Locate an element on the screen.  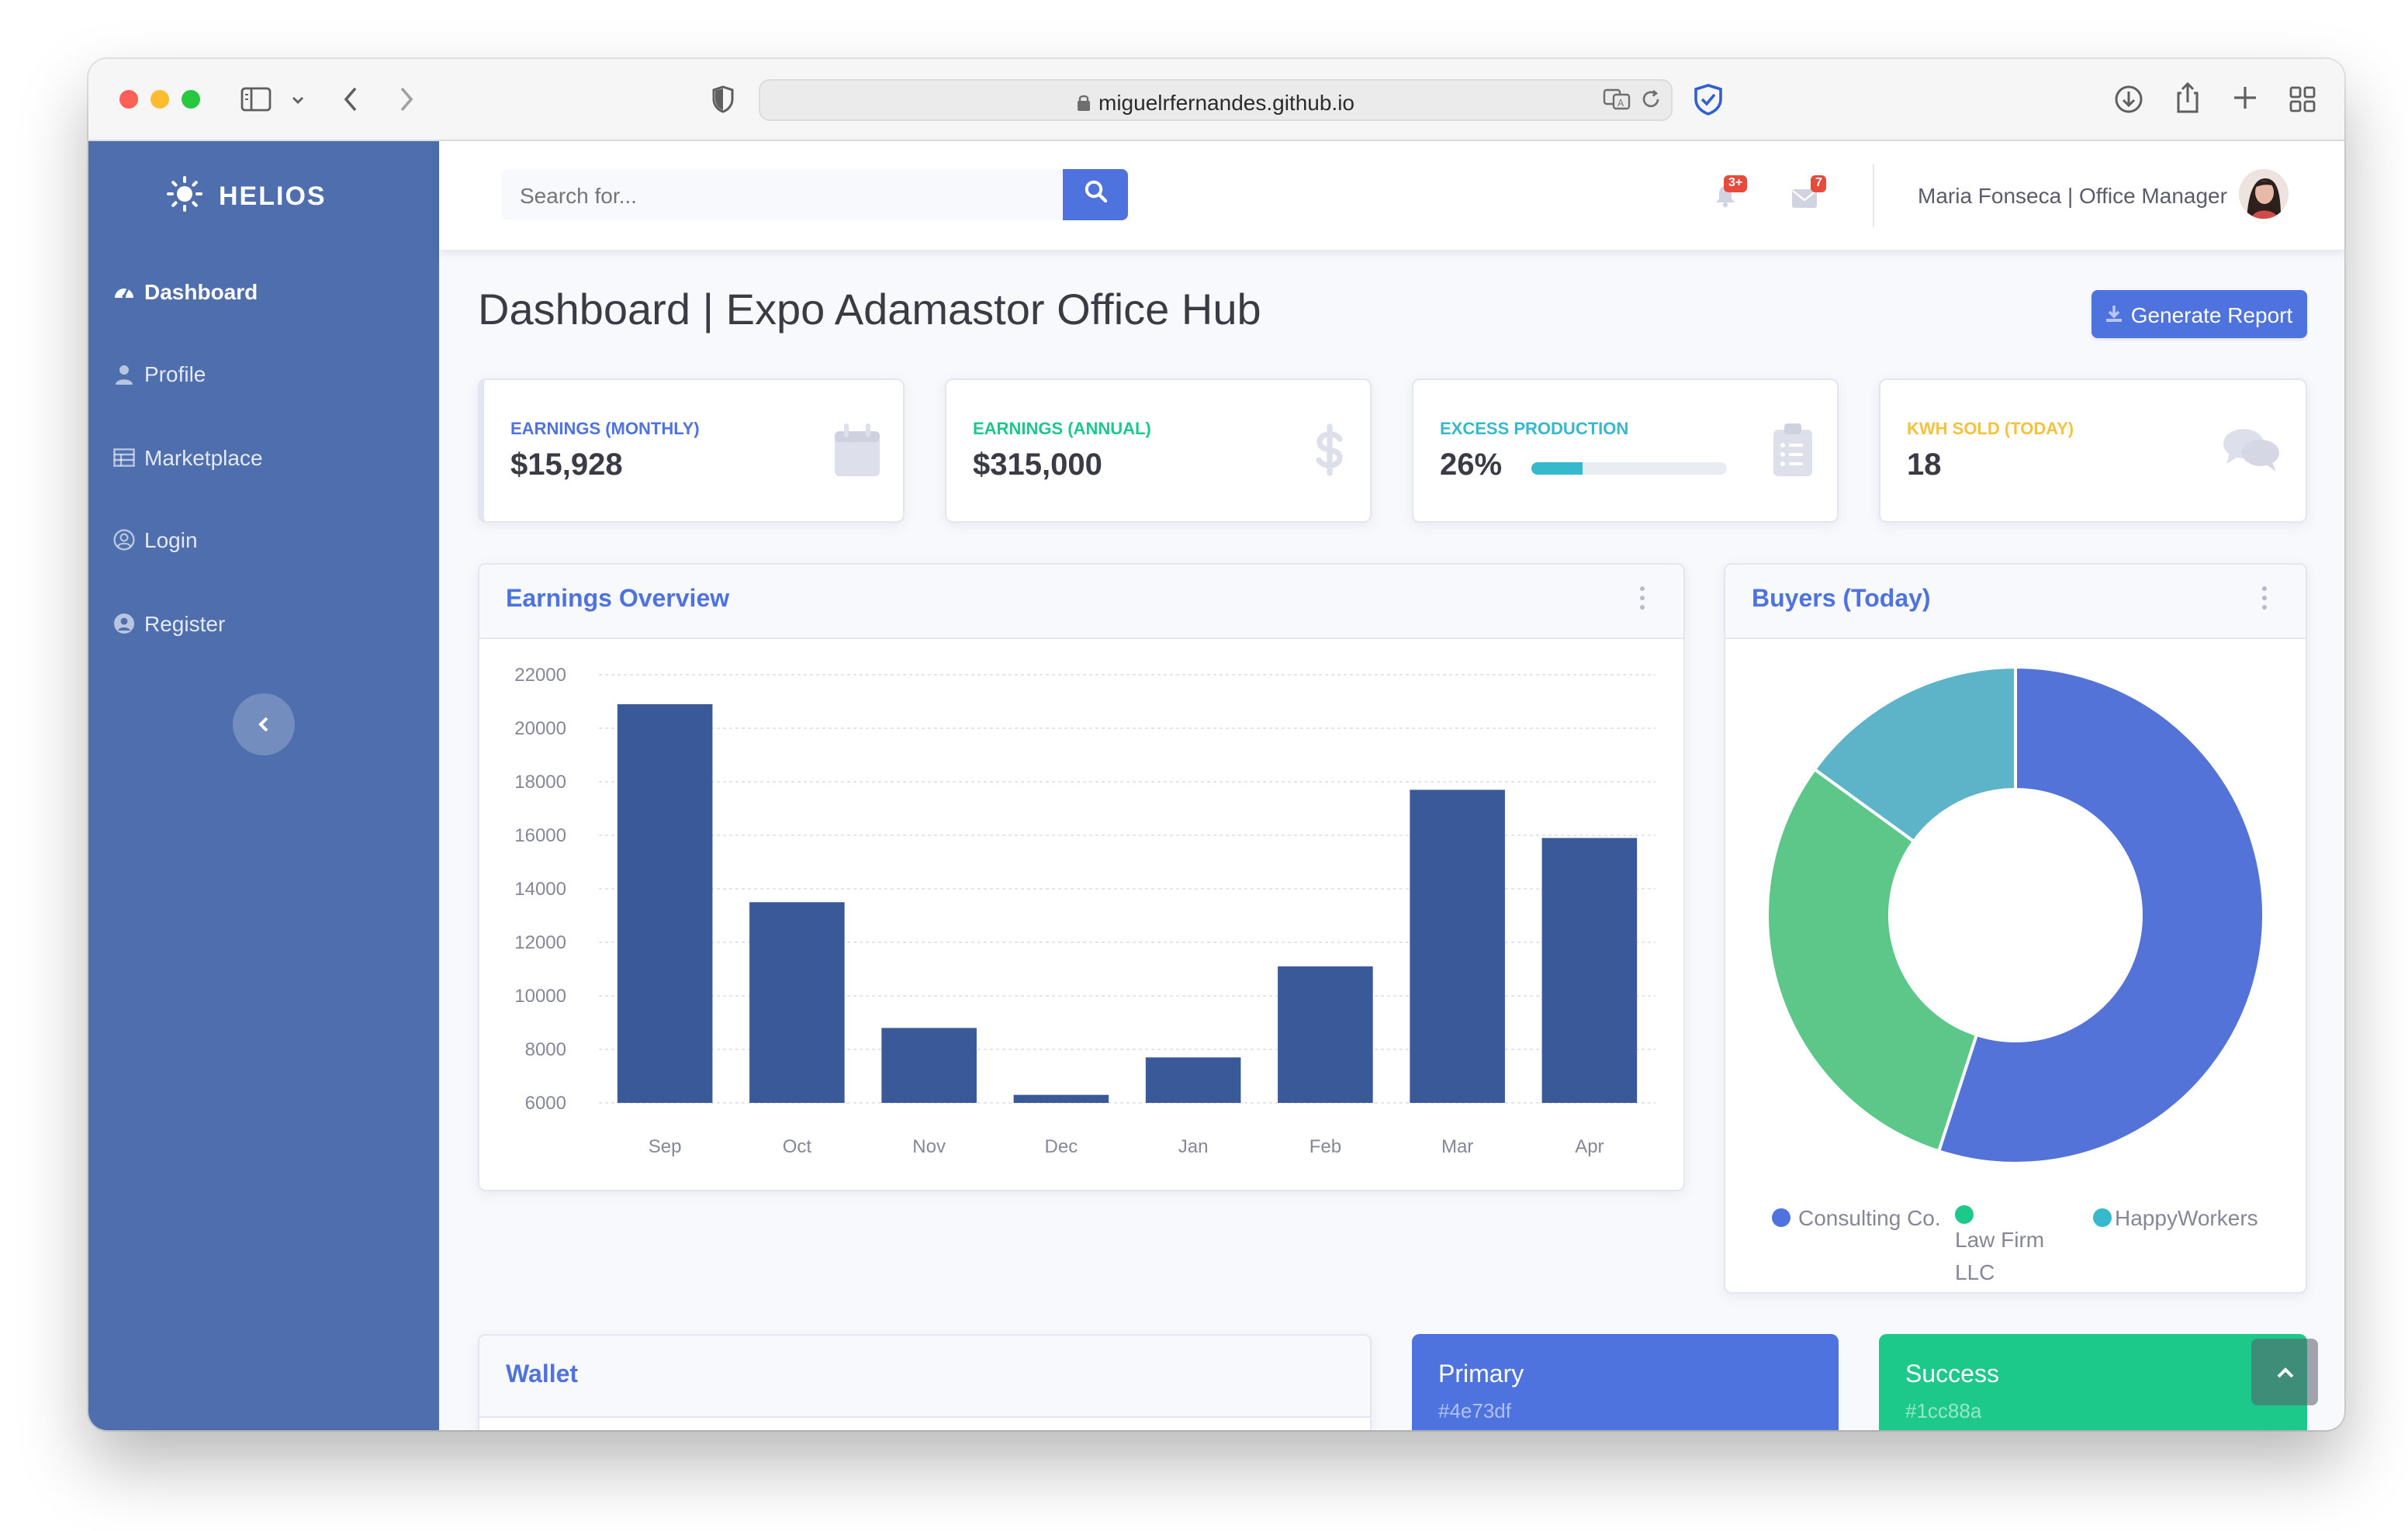
topbar-divider is located at coordinates (1874, 195).